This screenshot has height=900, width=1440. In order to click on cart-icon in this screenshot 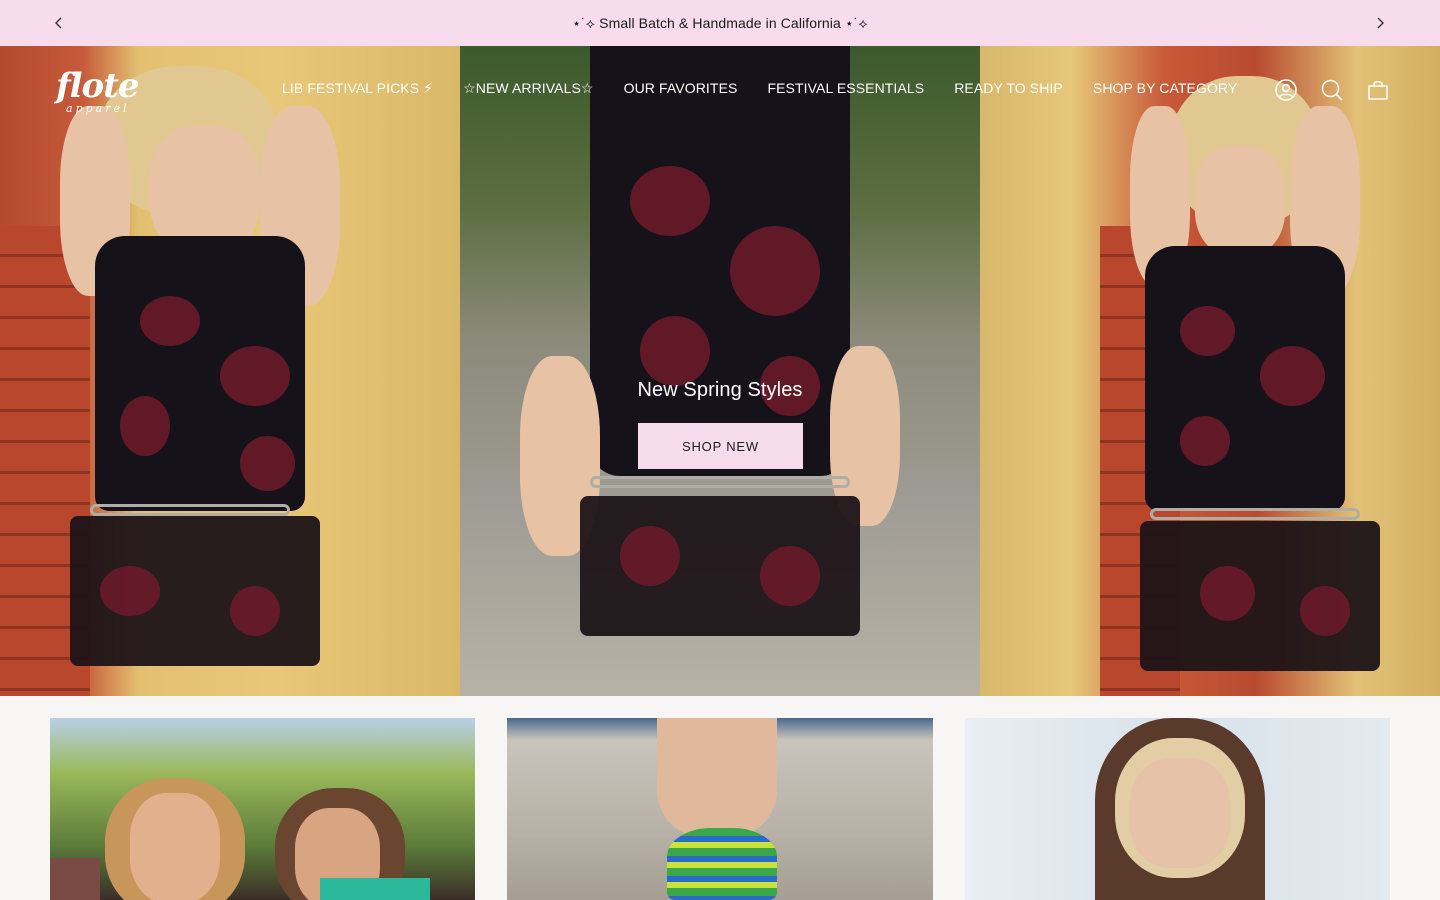, I will do `click(1378, 90)`.